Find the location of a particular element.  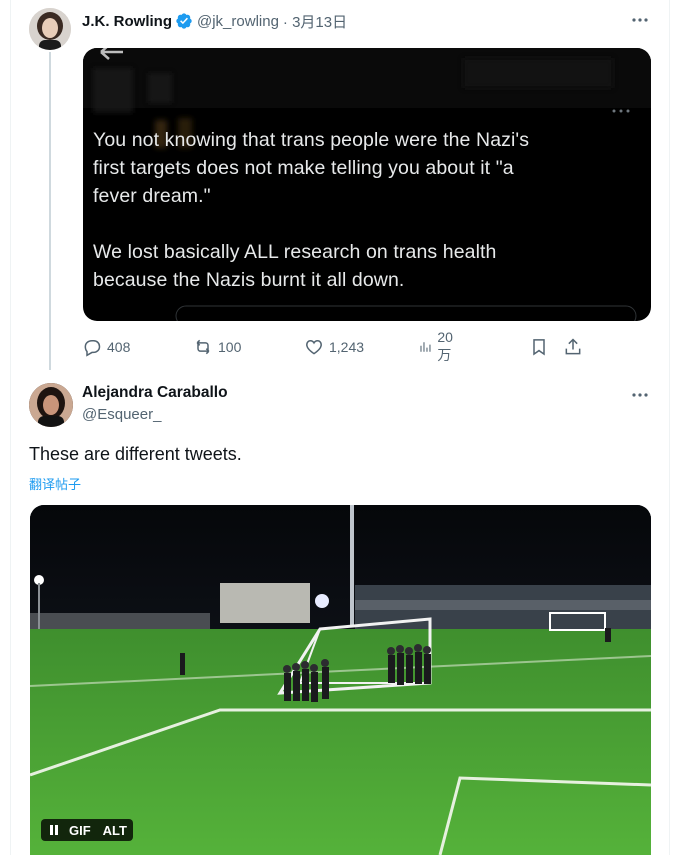

tweet-date: · 3月13日 is located at coordinates (315, 21).